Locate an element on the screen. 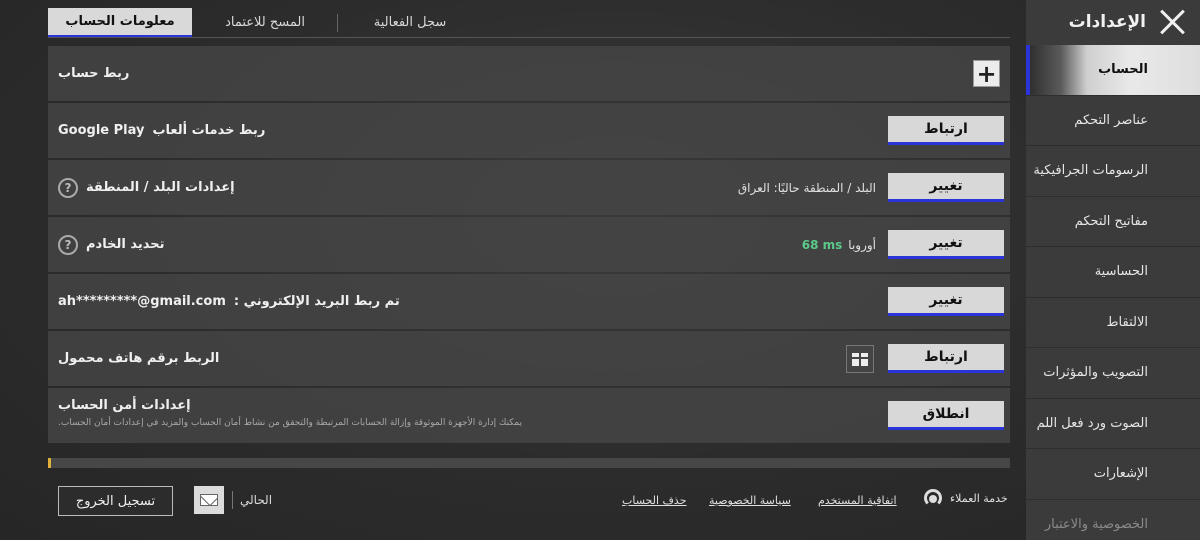 The width and height of the screenshot is (1200, 540). tab-activity-log: سجل الفعالية is located at coordinates (410, 22).